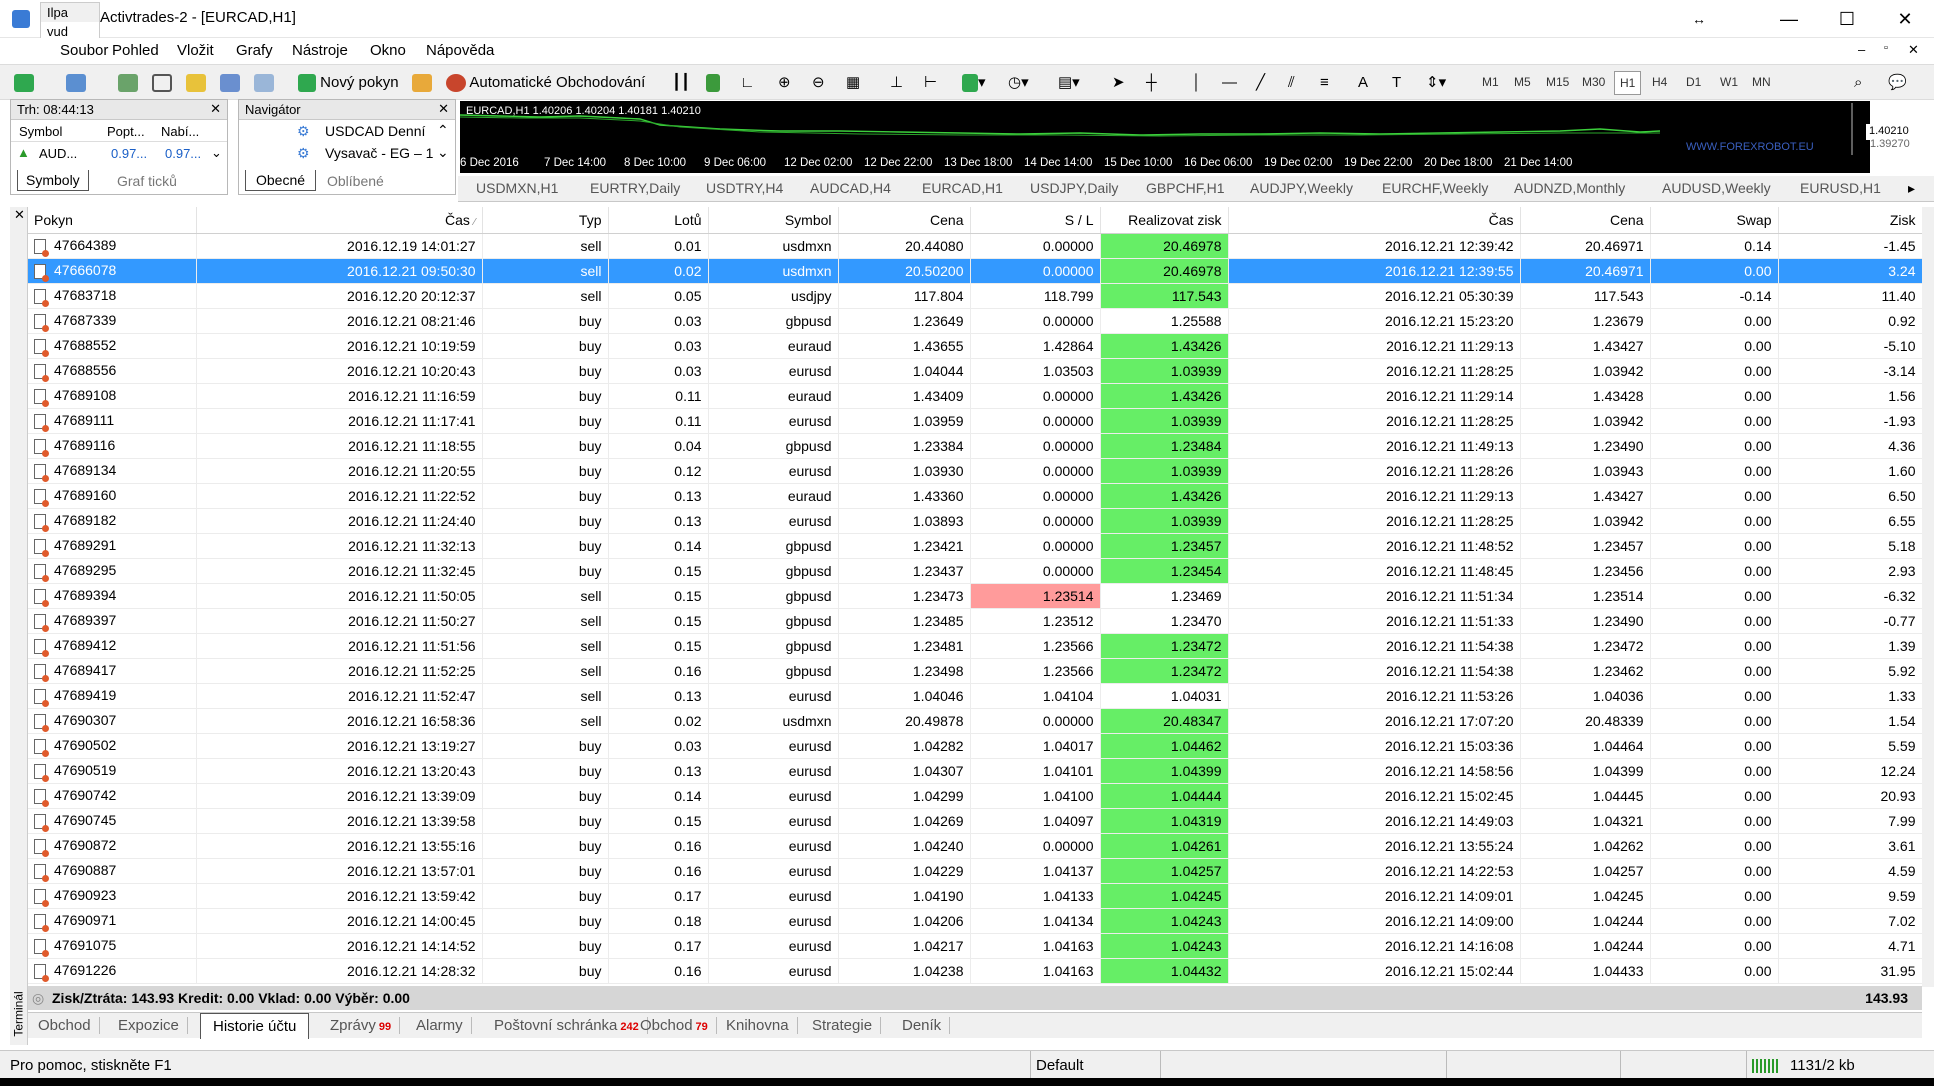 Image resolution: width=1934 pixels, height=1086 pixels. I want to click on indicators-icon: ▾, so click(974, 83).